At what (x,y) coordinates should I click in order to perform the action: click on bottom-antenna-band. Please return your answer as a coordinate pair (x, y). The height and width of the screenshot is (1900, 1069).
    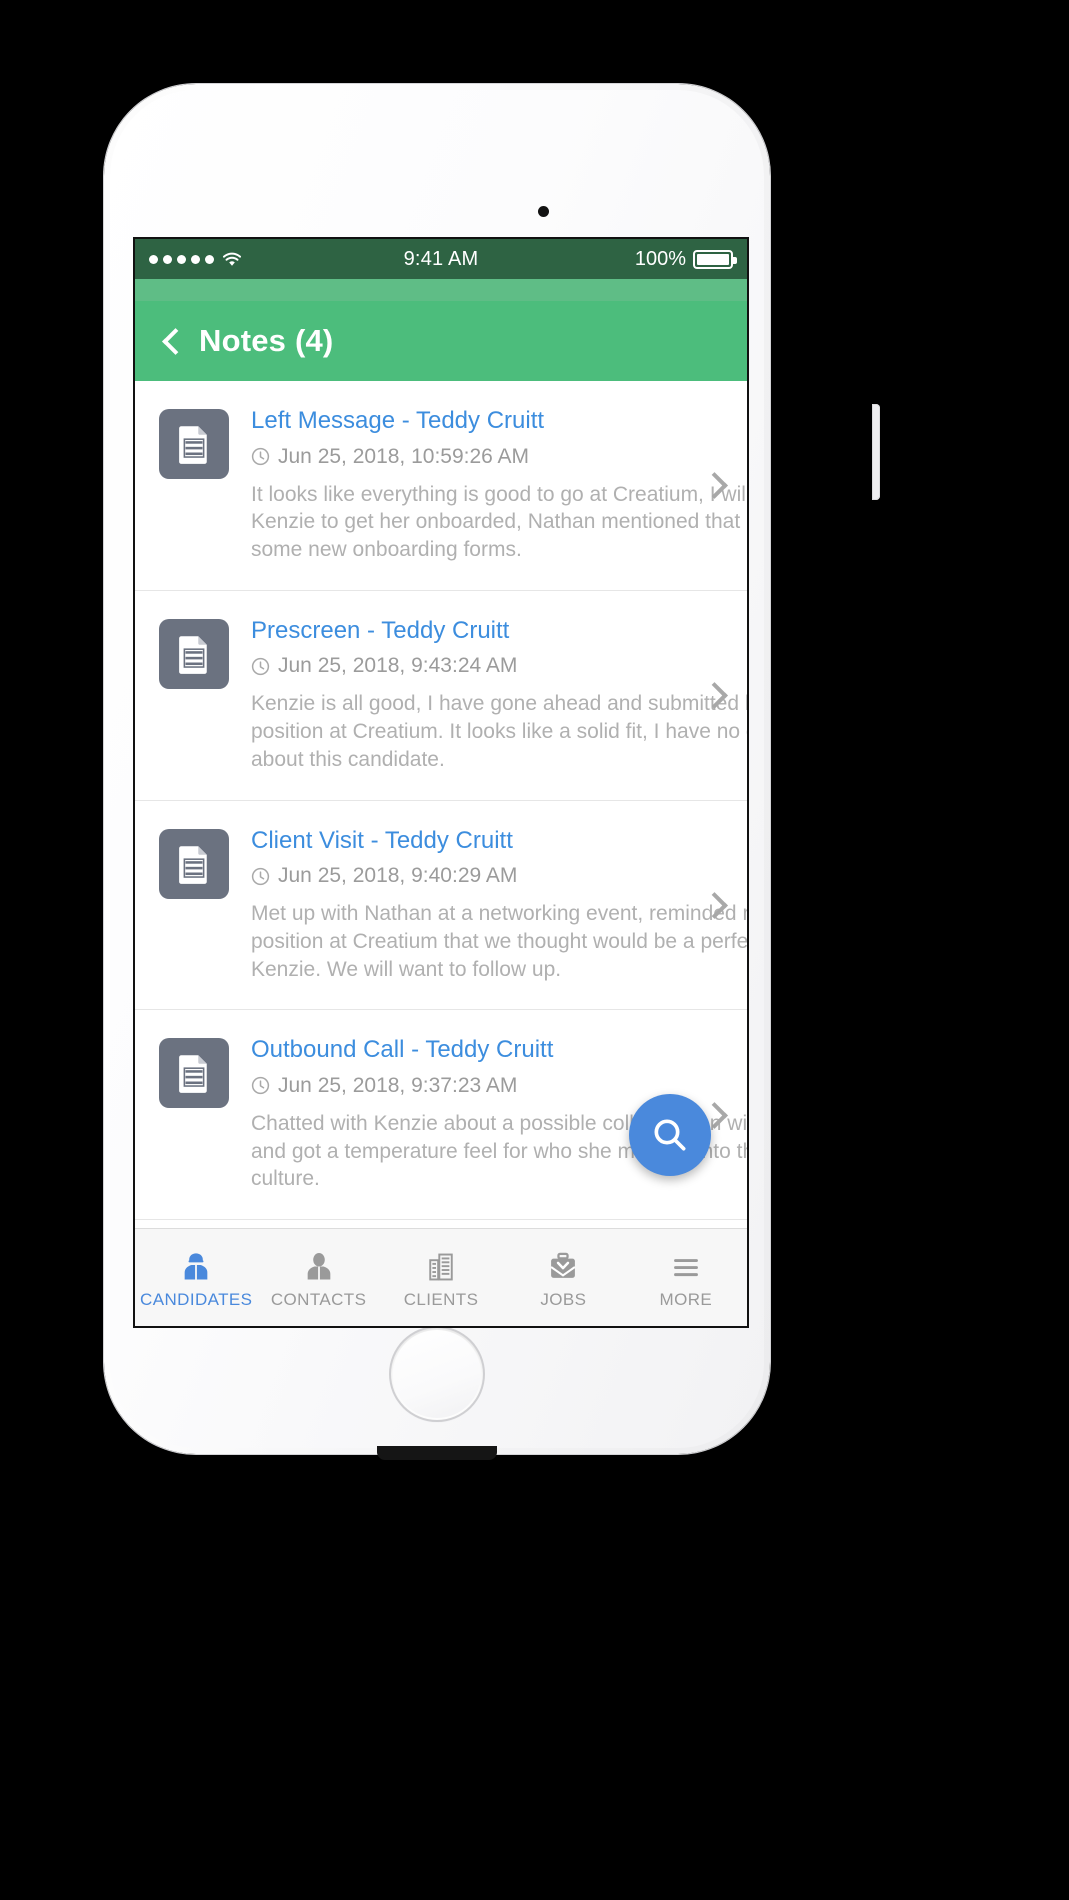
    Looking at the image, I should click on (437, 1453).